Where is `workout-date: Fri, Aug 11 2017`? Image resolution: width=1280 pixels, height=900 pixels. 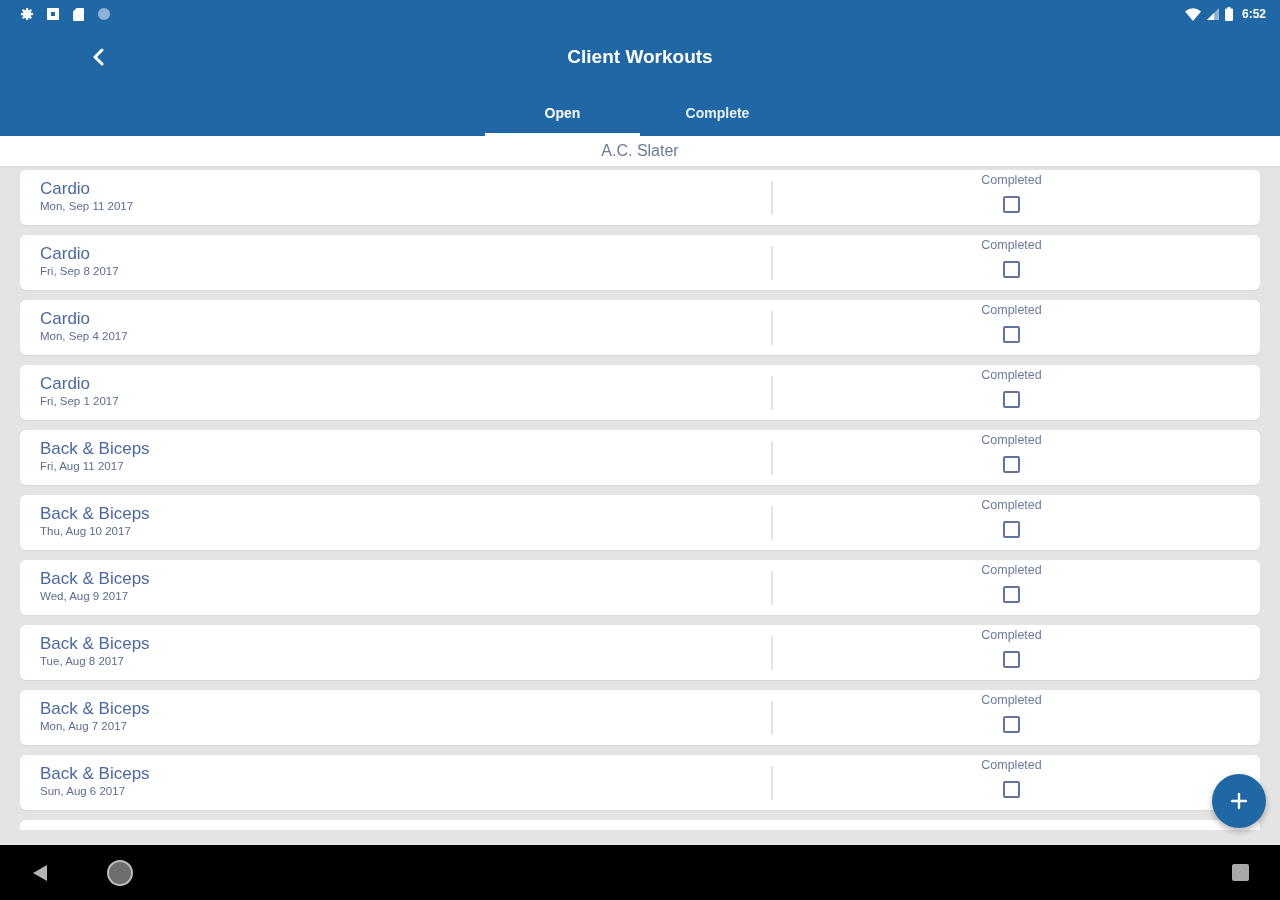 workout-date: Fri, Aug 11 2017 is located at coordinates (82, 466).